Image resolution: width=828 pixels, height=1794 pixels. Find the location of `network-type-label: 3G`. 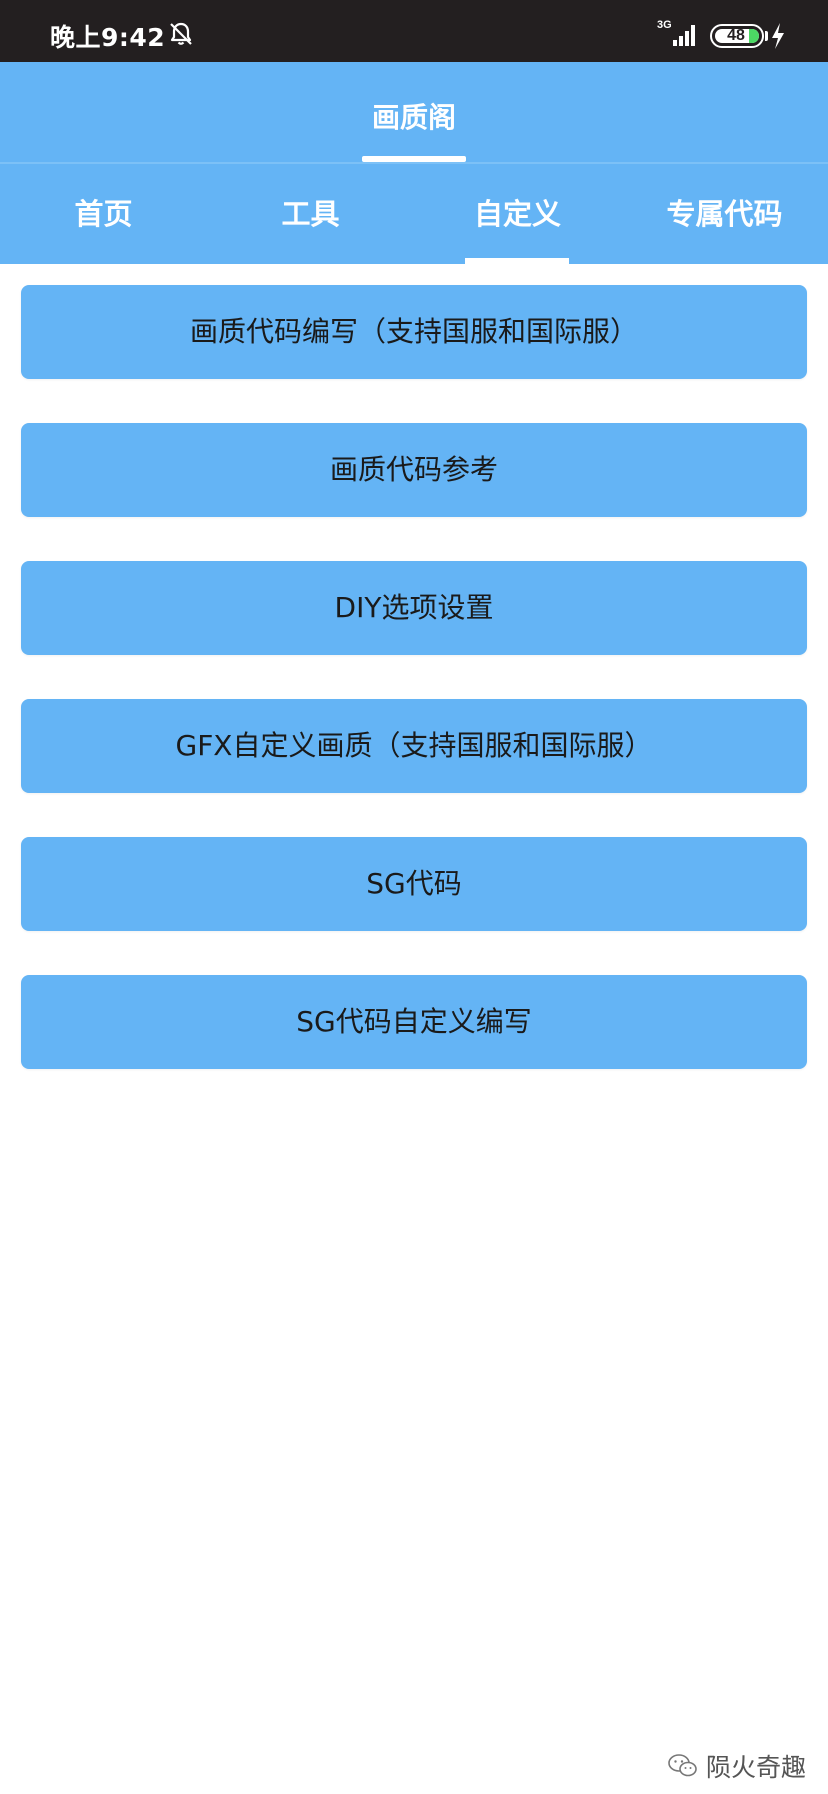

network-type-label: 3G is located at coordinates (664, 25).